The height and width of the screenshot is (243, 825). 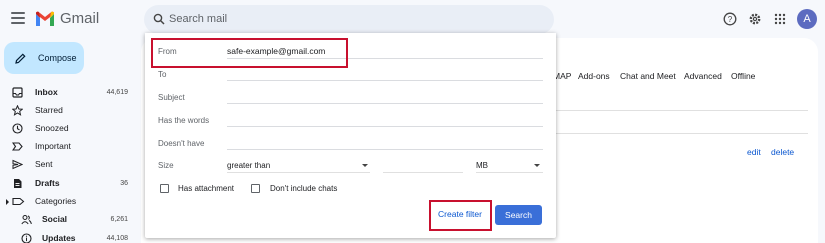 What do you see at coordinates (46, 92) in the screenshot?
I see `sidebar-item-label: Inbox` at bounding box center [46, 92].